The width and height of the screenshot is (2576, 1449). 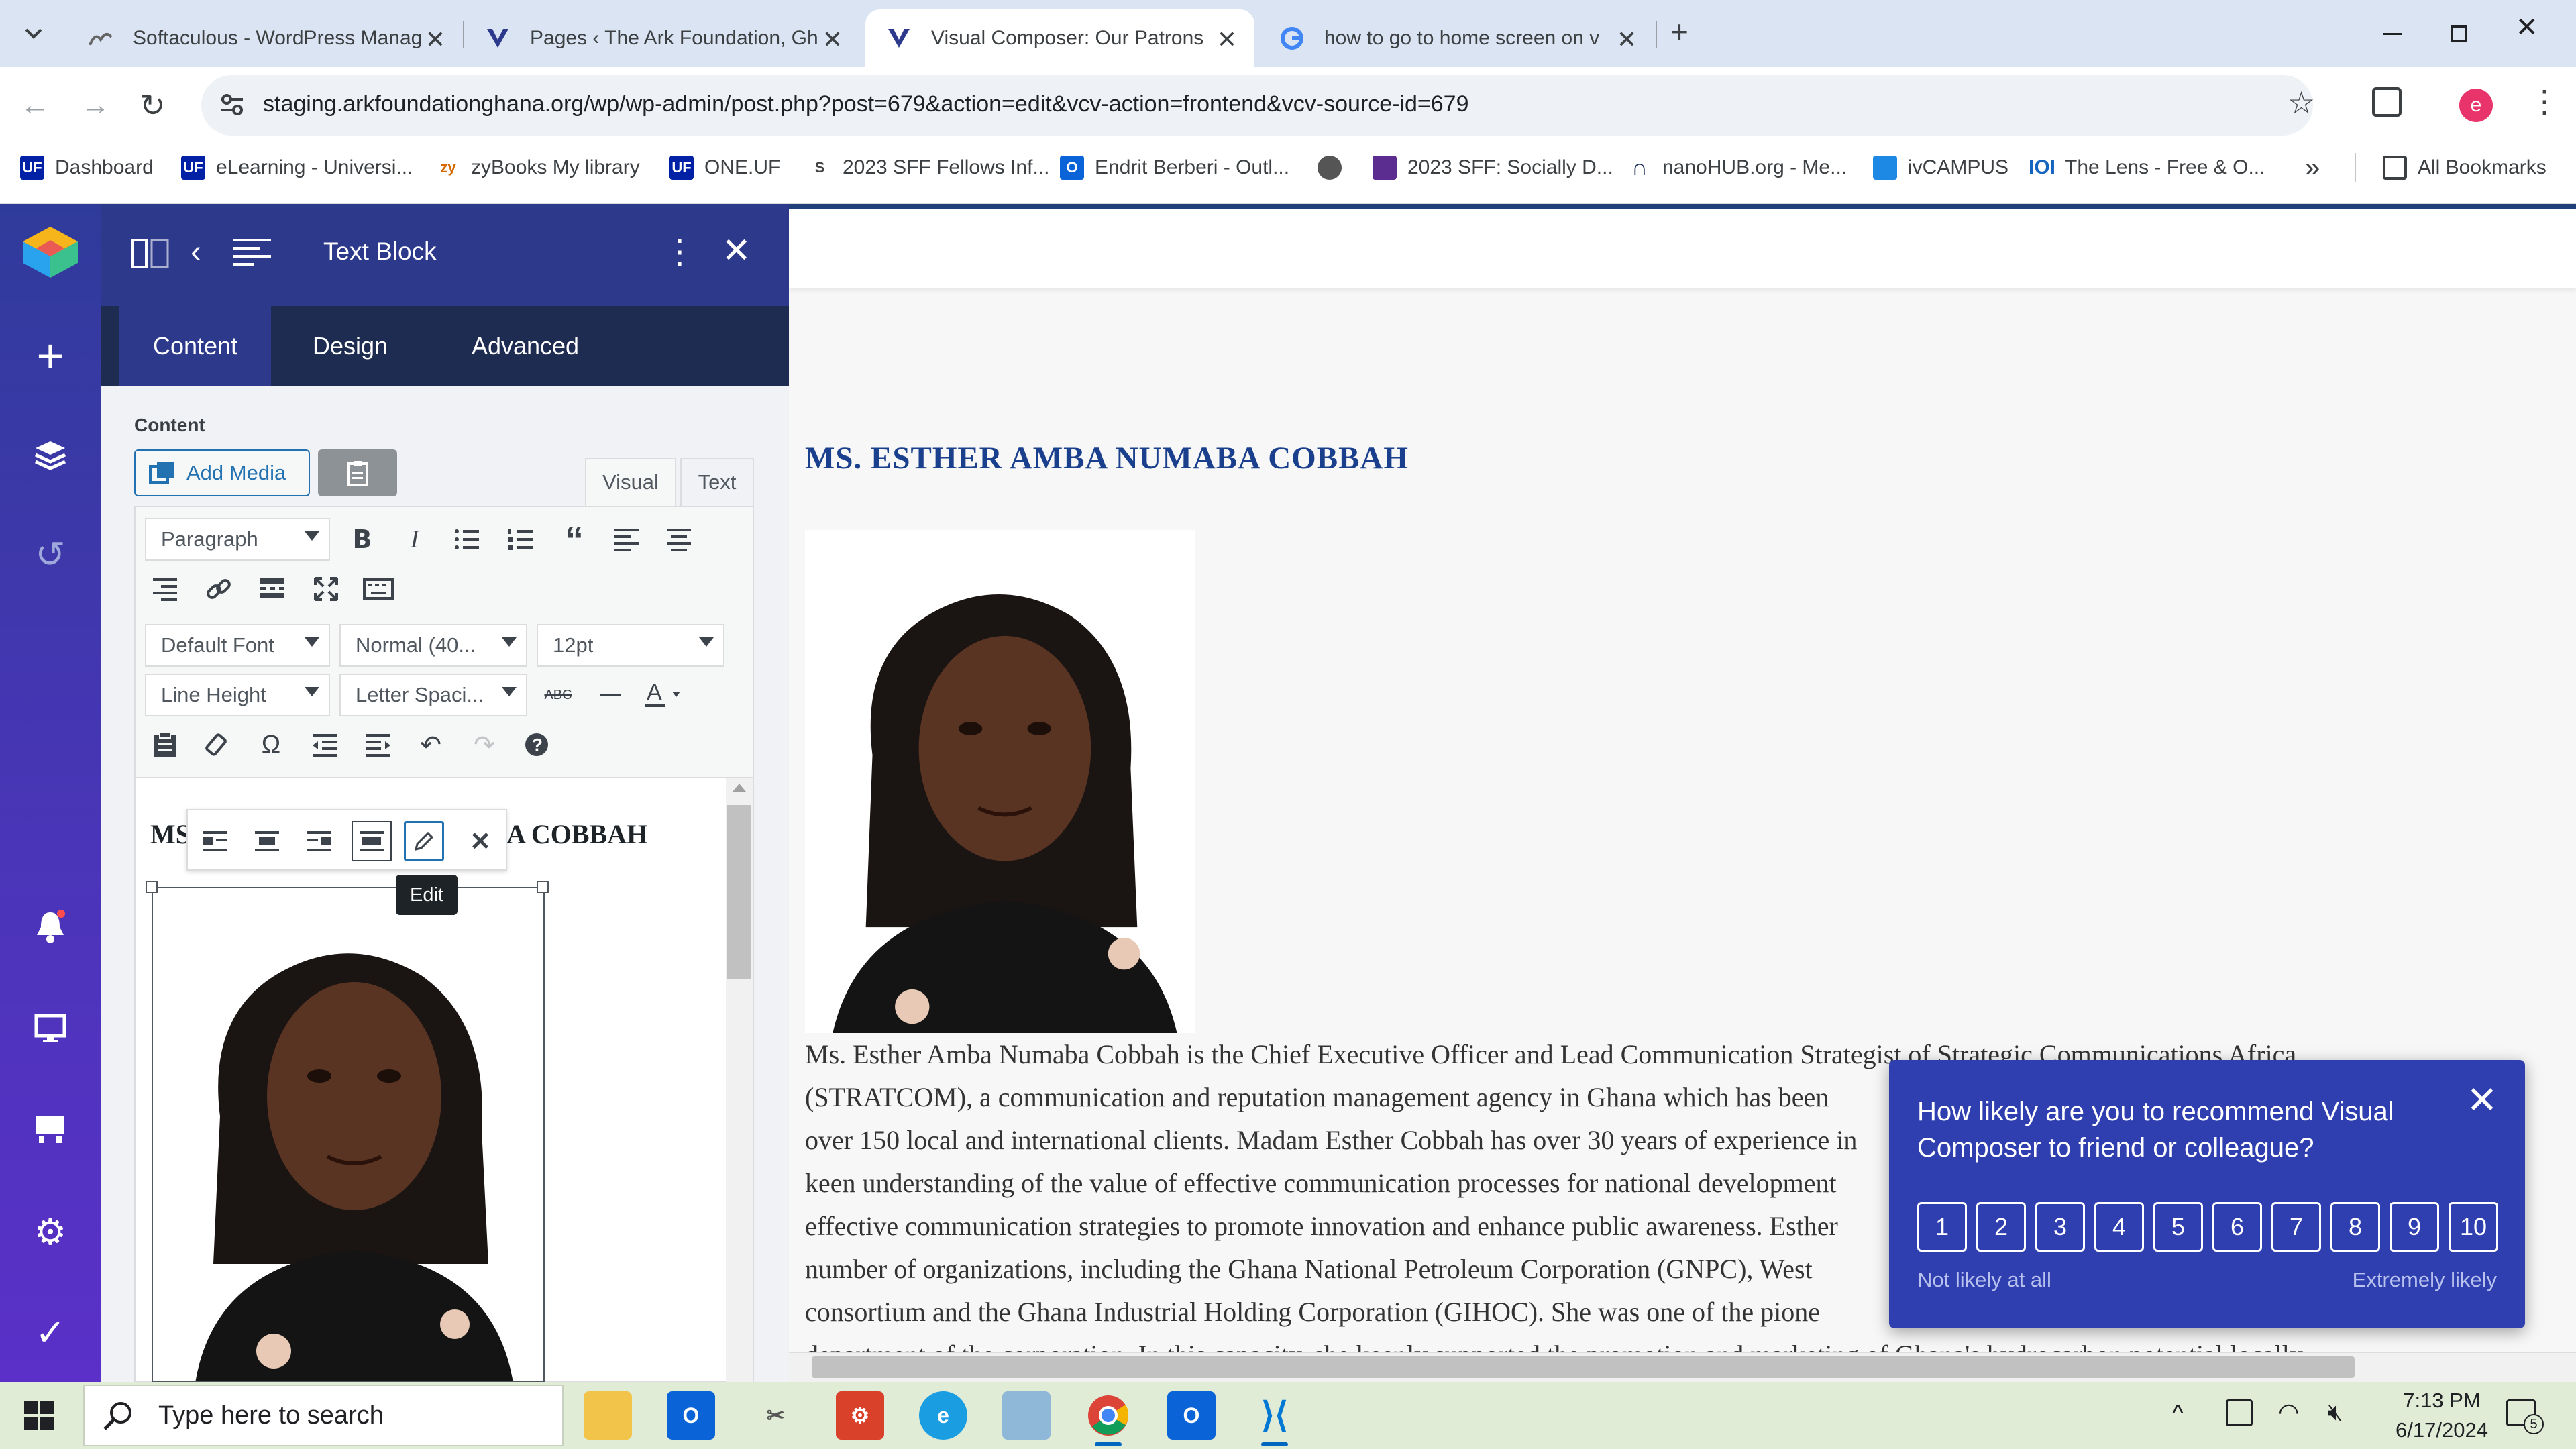 I want to click on strikethrough-icon: ABC, so click(x=558, y=695).